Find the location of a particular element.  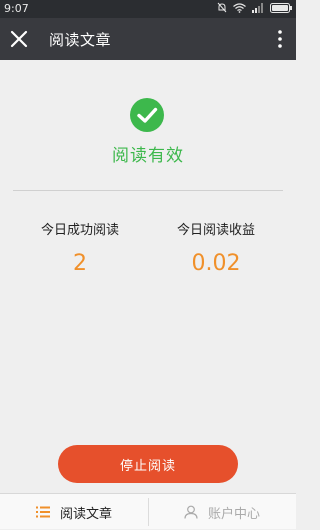

divider is located at coordinates (148, 190).